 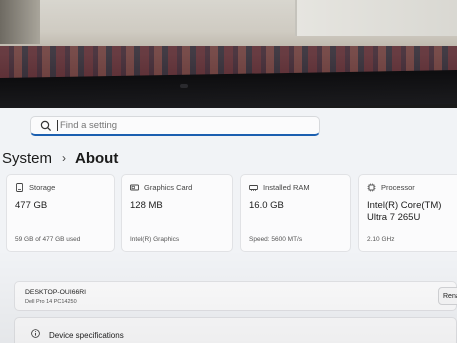 I want to click on wall-panel, so click(x=376, y=18).